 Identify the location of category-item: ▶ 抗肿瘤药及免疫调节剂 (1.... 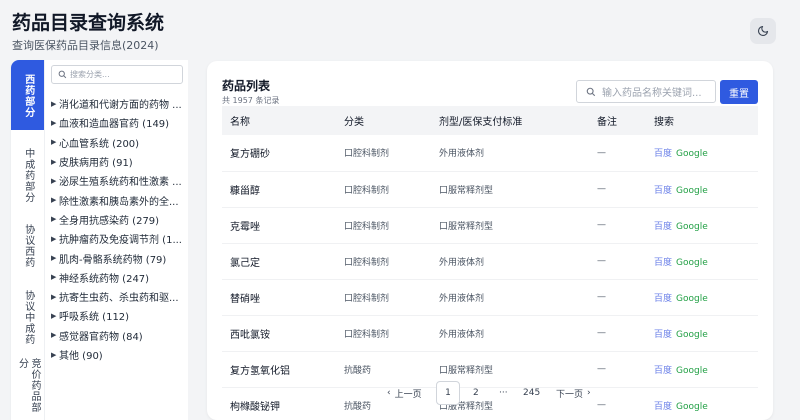
(118, 238).